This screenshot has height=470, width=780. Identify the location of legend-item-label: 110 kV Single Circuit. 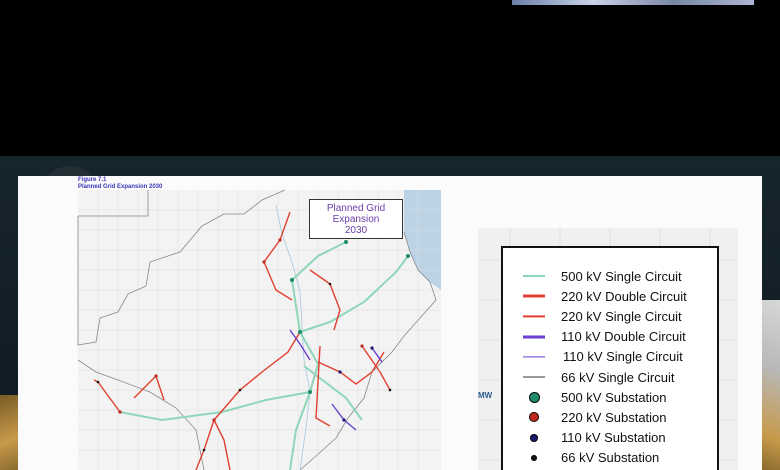
(623, 357).